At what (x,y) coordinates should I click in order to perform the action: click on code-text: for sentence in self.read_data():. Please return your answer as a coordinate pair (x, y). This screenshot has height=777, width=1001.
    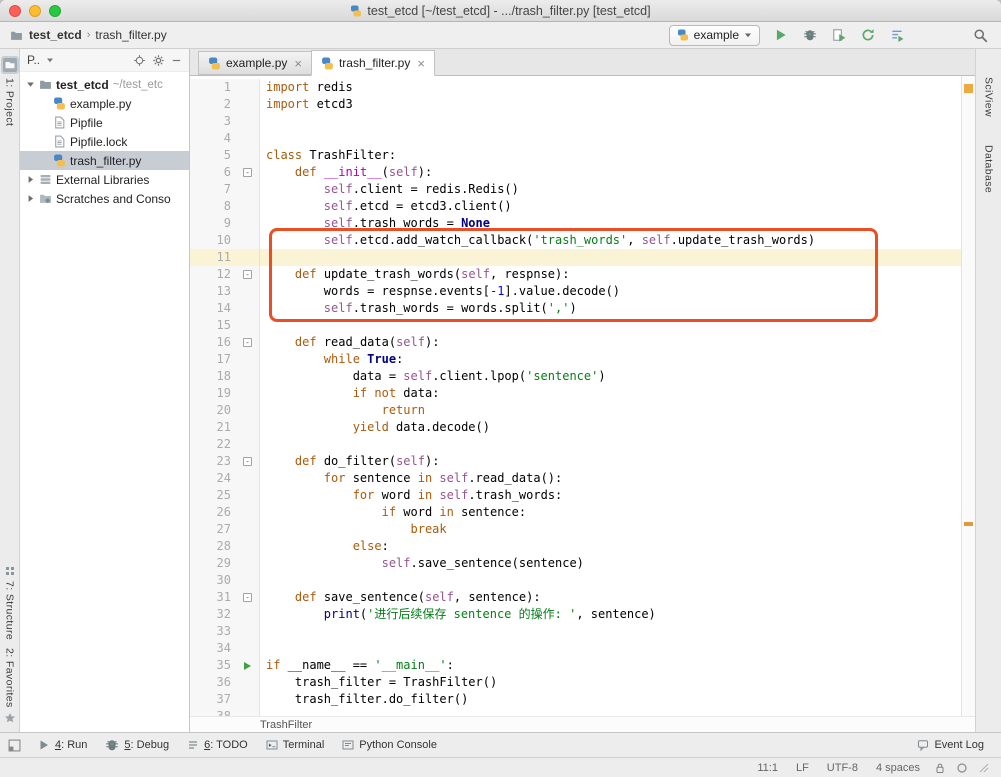
    Looking at the image, I should click on (610, 478).